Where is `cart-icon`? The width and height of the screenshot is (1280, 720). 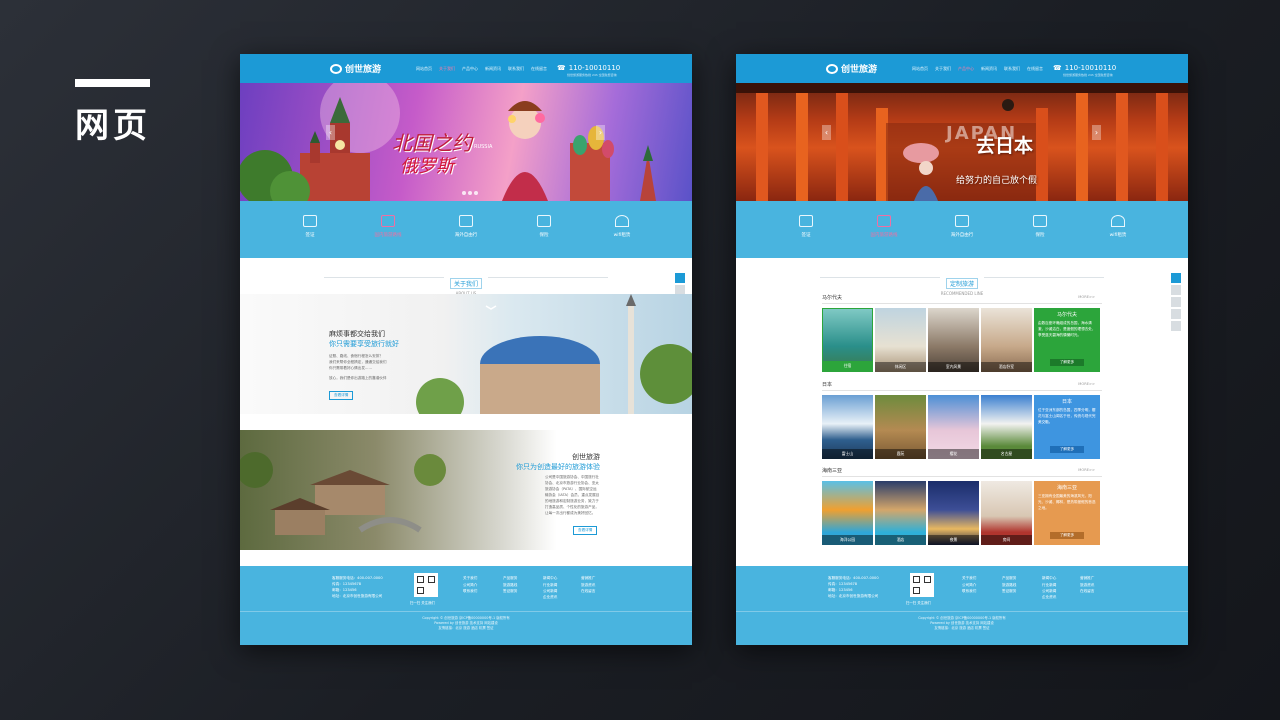
cart-icon is located at coordinates (1176, 290).